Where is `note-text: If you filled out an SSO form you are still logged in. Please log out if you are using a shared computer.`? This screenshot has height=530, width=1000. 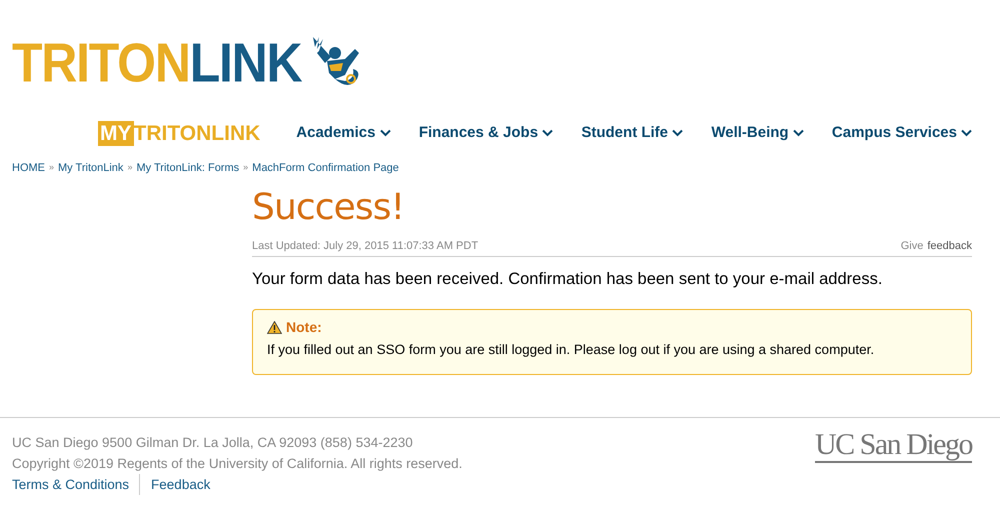
note-text: If you filled out an SSO form you are still logged in. Please log out if you are using a shared computer. is located at coordinates (571, 350).